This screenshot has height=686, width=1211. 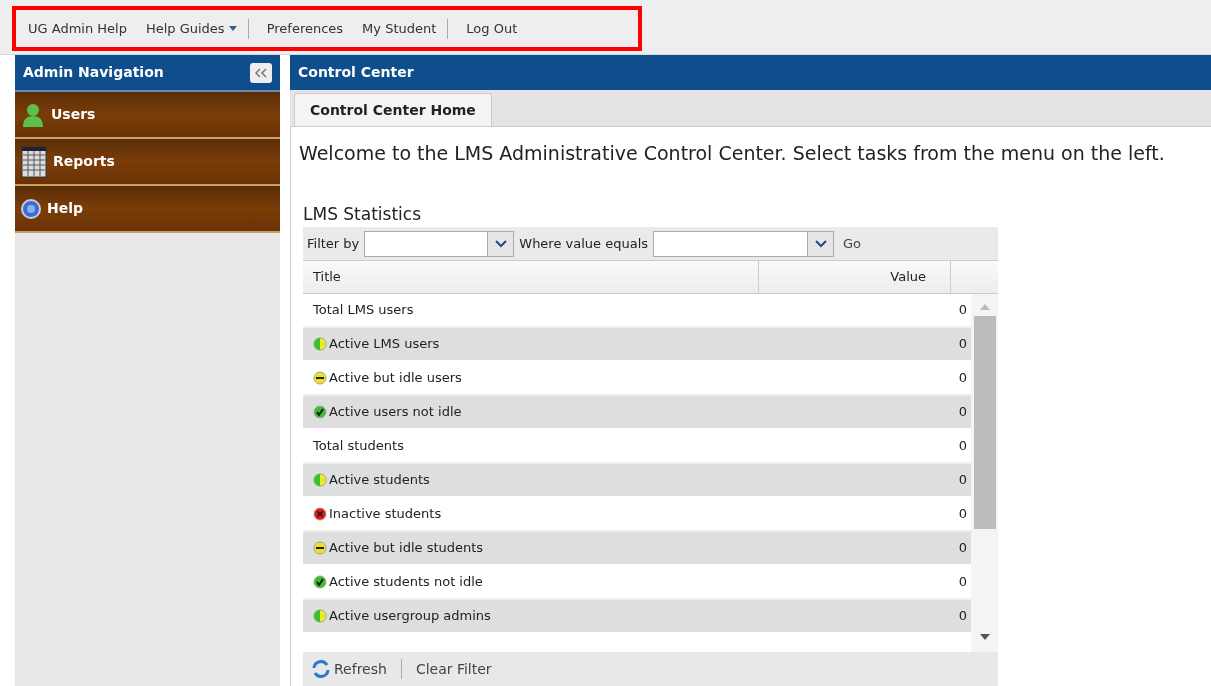 What do you see at coordinates (320, 514) in the screenshot?
I see `x-circle-icon` at bounding box center [320, 514].